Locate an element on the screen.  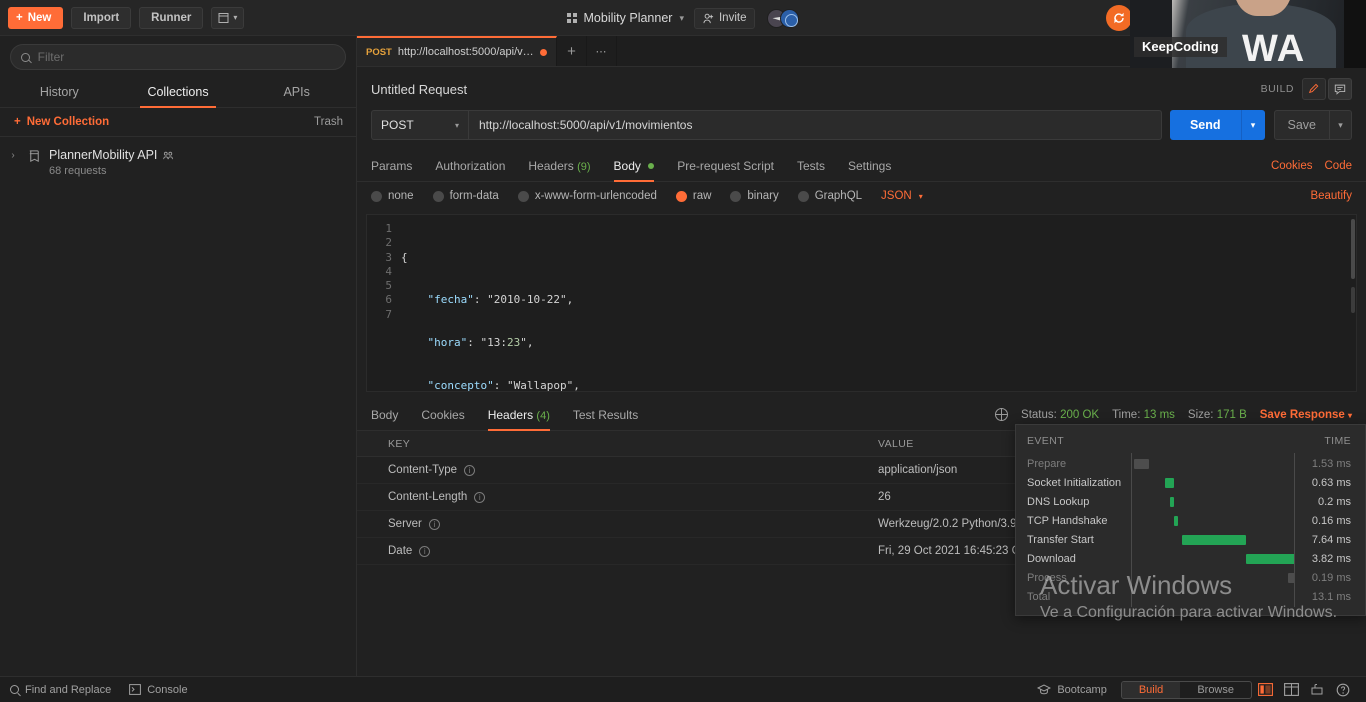
url-input is located at coordinates (815, 125).